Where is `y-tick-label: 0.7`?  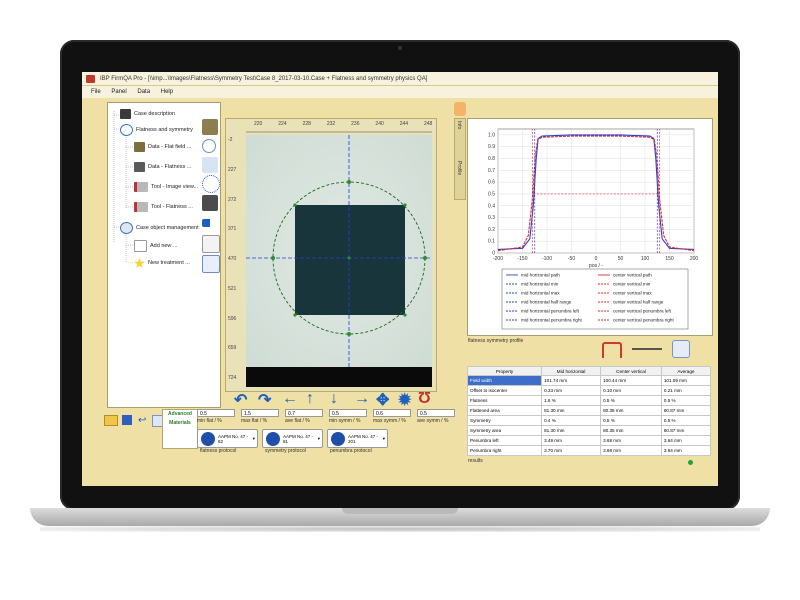 y-tick-label: 0.7 is located at coordinates (491, 171).